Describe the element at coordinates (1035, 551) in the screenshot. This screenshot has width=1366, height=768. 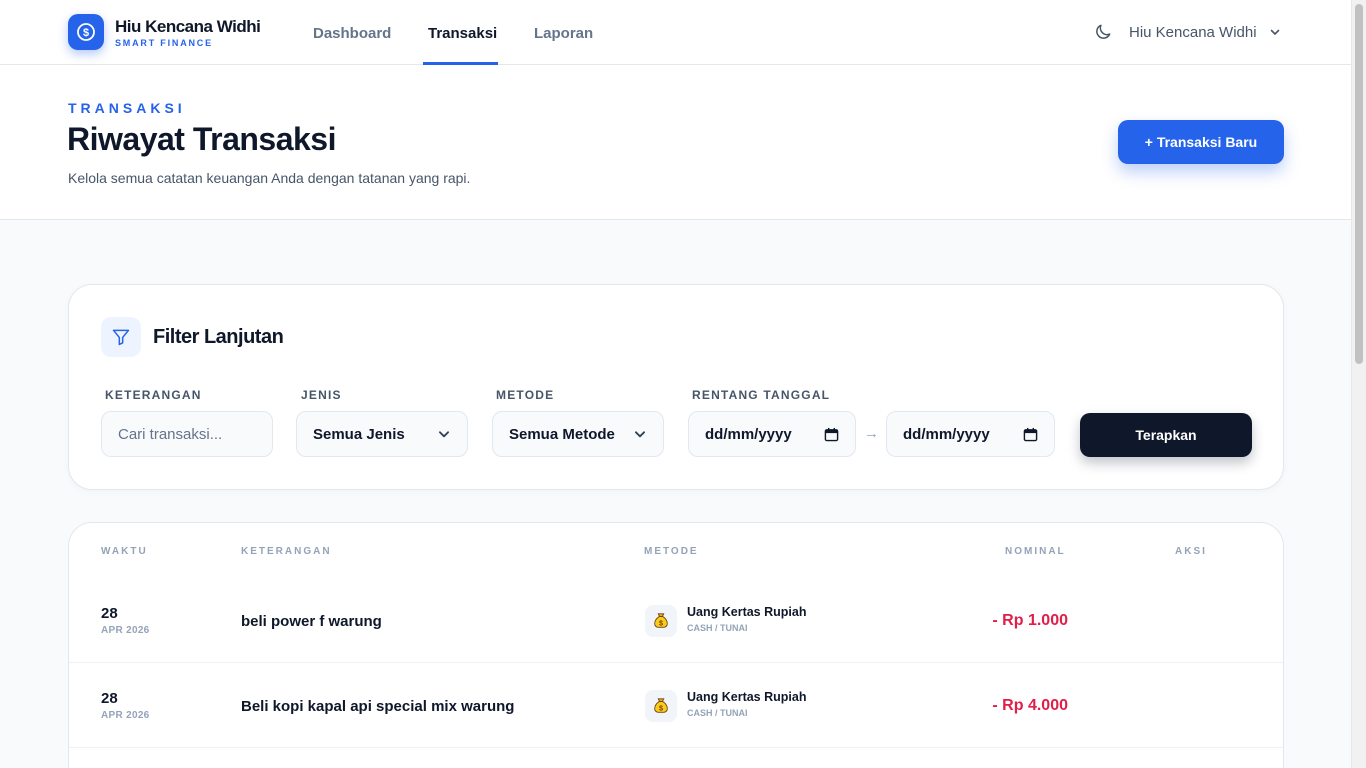
I see `column-header-nominal: NOMINAL` at that location.